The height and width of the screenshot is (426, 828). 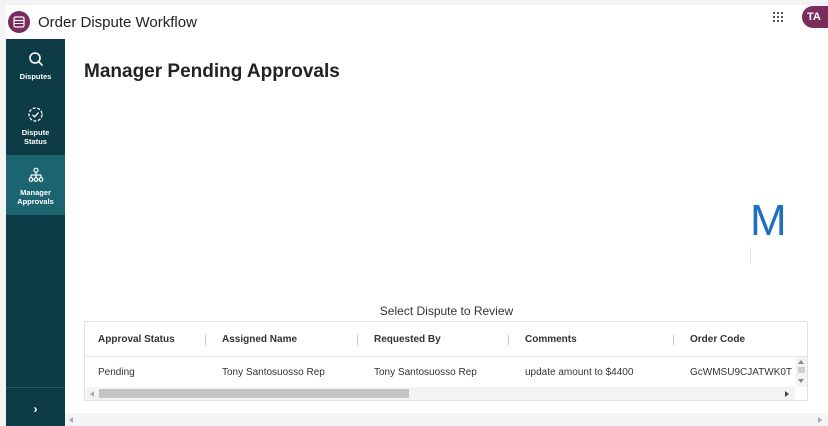 What do you see at coordinates (741, 372) in the screenshot?
I see `cell-order-code: GcWMSU9CJATWK0T` at bounding box center [741, 372].